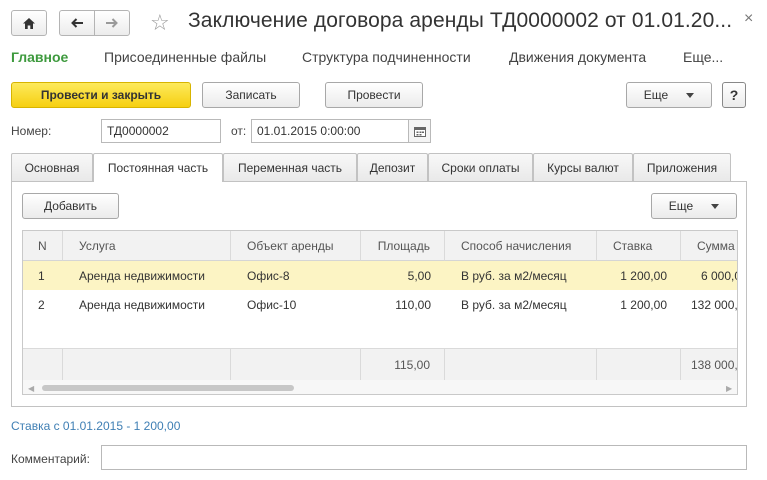  I want to click on cell-sum: 6 000,00, so click(719, 276).